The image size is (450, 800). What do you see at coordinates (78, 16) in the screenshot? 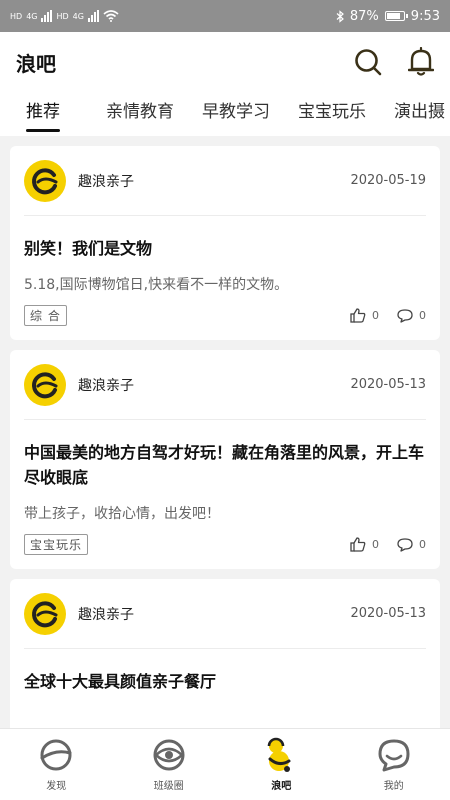
I see `network-badge-2: 4G` at bounding box center [78, 16].